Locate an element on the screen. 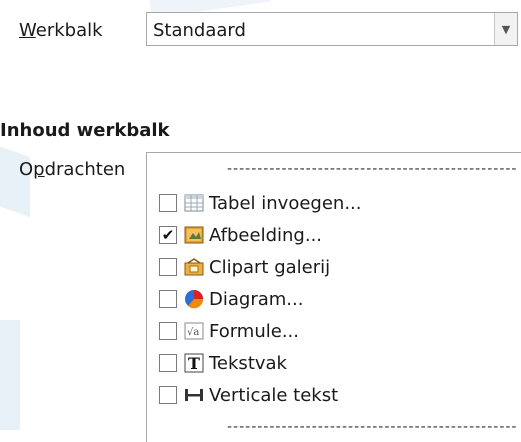  toolbar-select: Standaard ▼ is located at coordinates (332, 29).